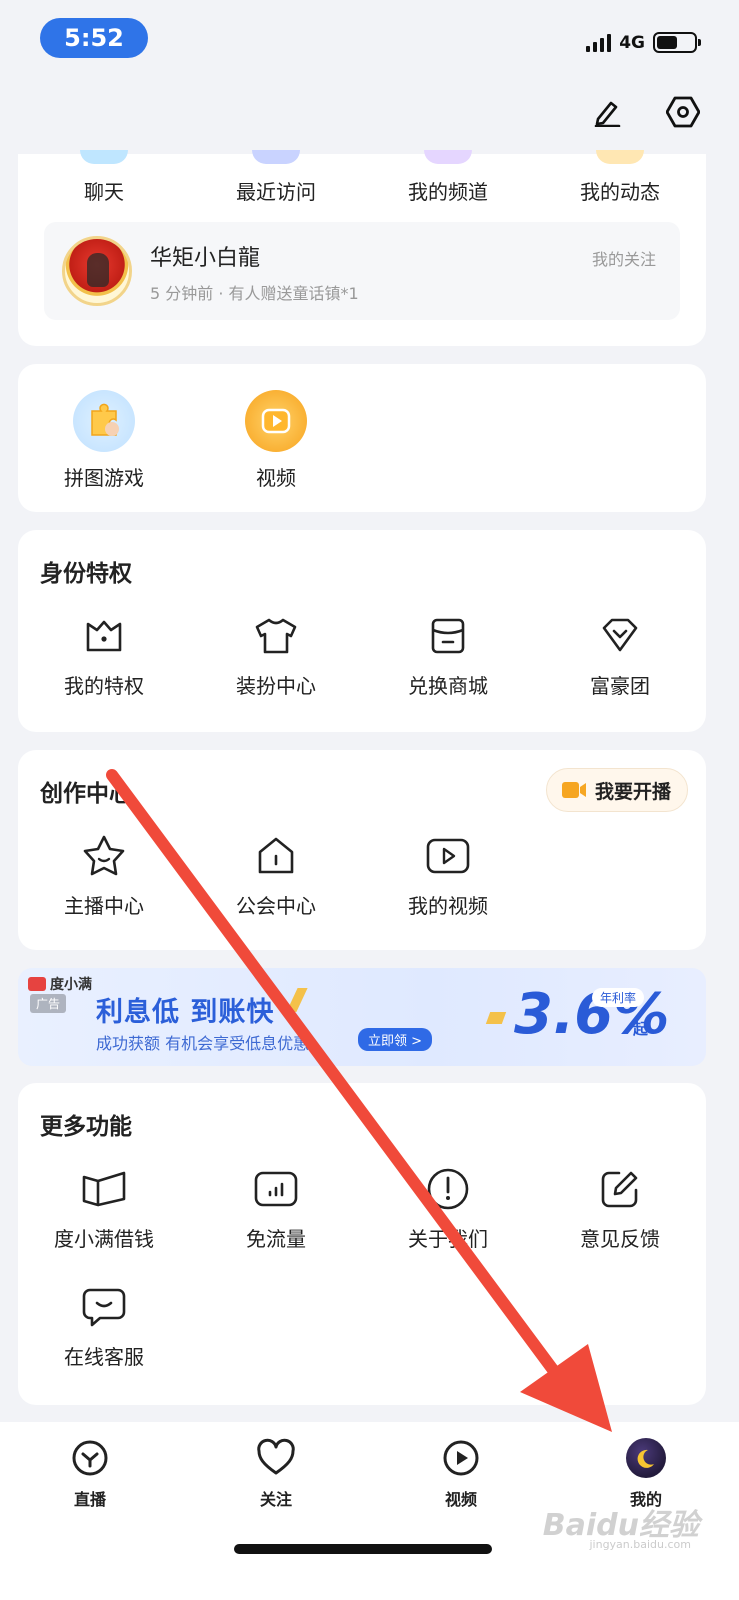  What do you see at coordinates (620, 157) in the screenshot?
I see `moments-icon` at bounding box center [620, 157].